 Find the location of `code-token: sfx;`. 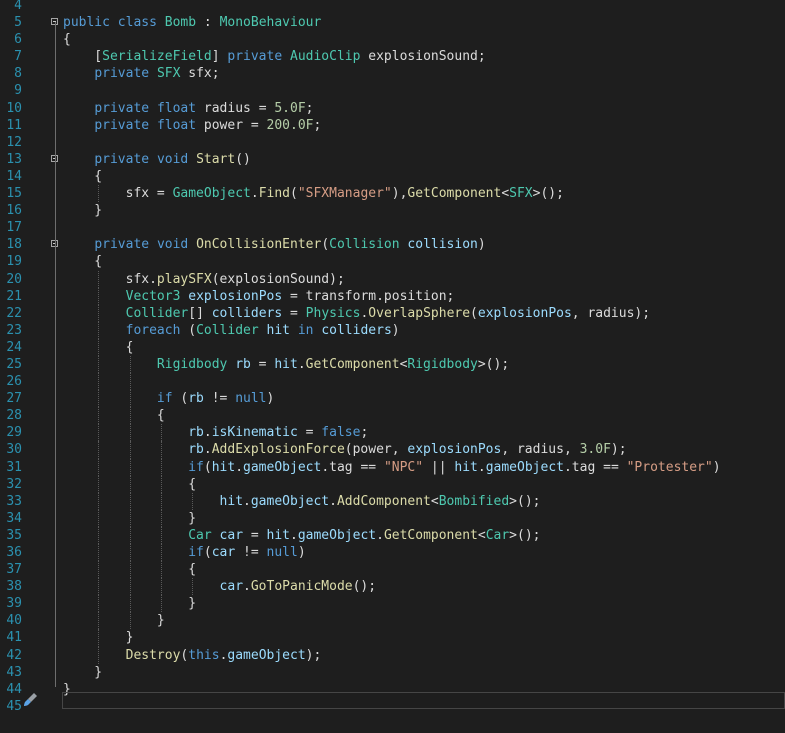

code-token: sfx; is located at coordinates (200, 74).